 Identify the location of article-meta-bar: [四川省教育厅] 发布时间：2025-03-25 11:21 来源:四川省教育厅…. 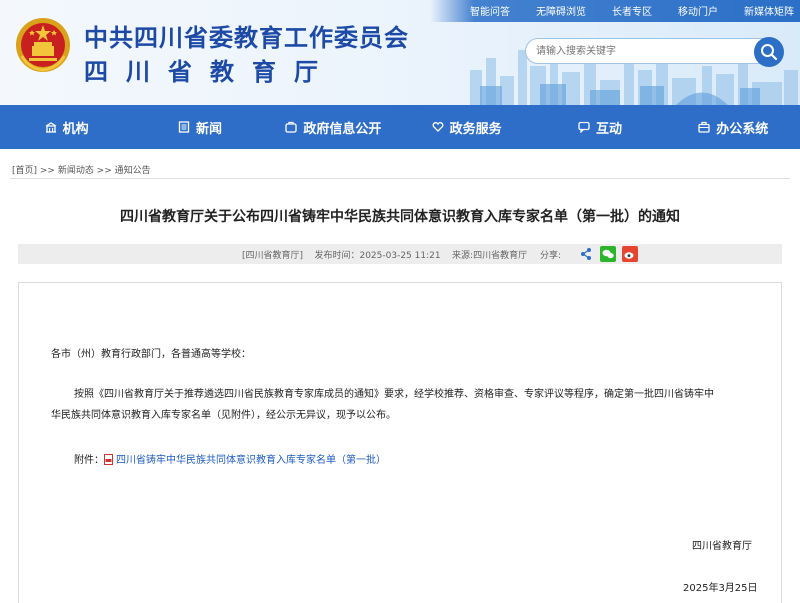
(400, 254).